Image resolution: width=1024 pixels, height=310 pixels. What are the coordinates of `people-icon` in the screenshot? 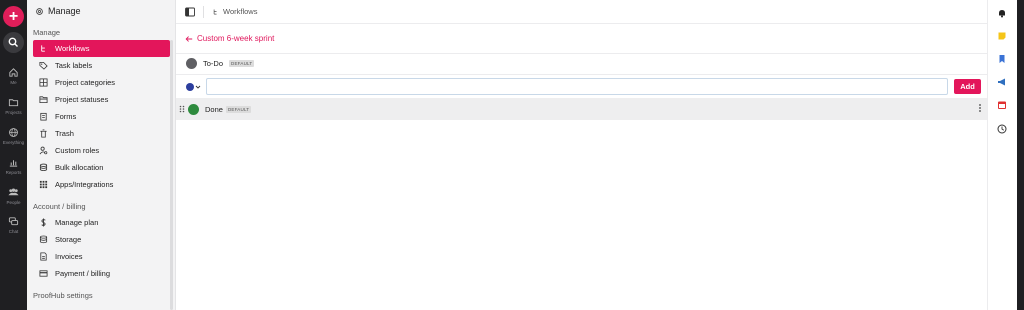 It's located at (13, 192).